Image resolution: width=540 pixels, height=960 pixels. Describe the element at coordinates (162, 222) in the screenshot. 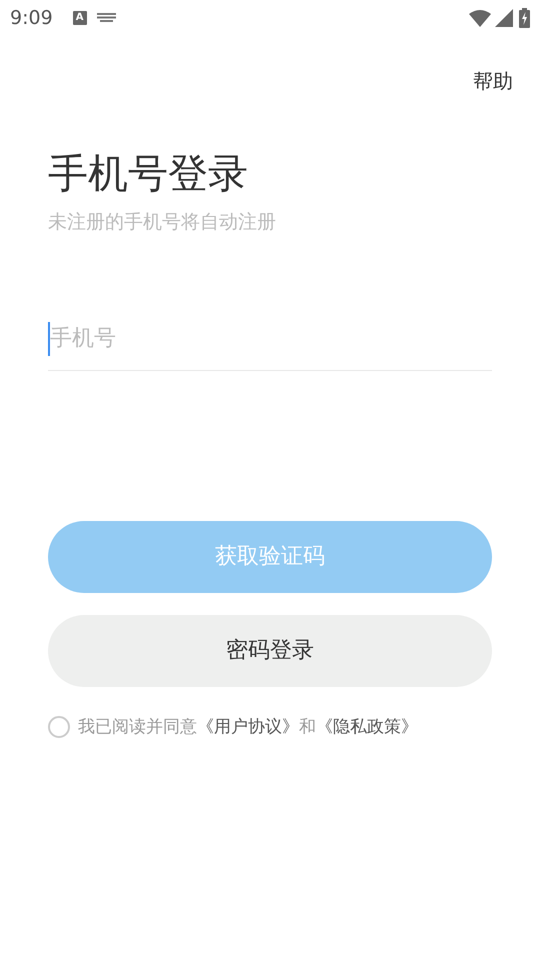

I see `page-subtitle: 未注册的手机号将自动注册` at that location.